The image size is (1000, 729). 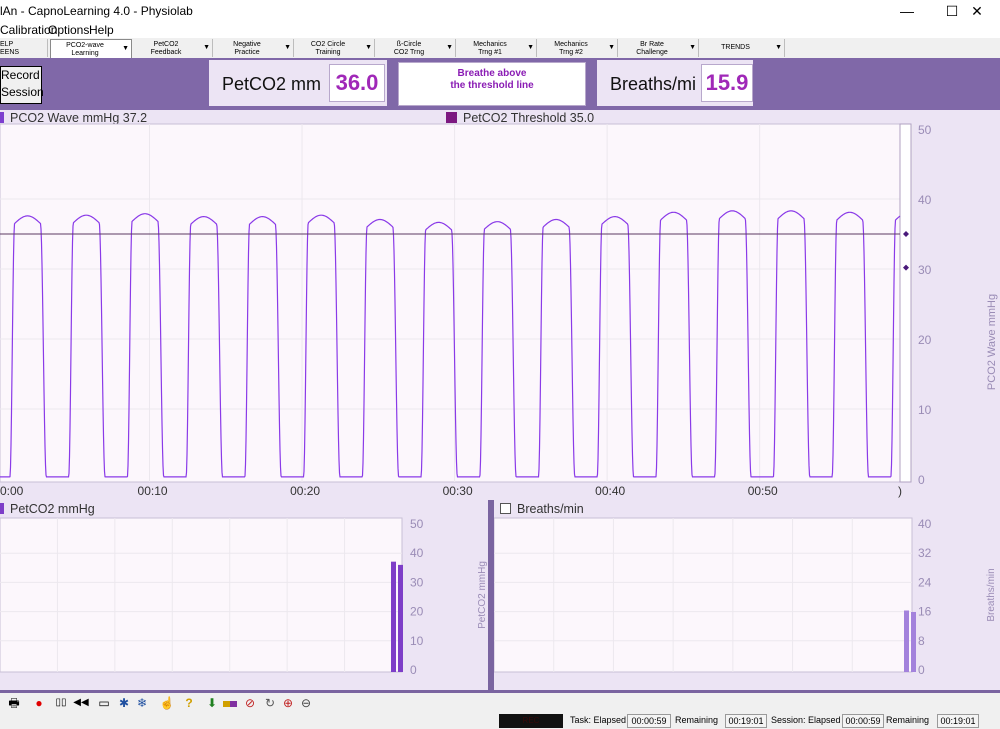 I want to click on window-title: lAn - CapnoLearning 4.0 - Physiolab, so click(x=96, y=11).